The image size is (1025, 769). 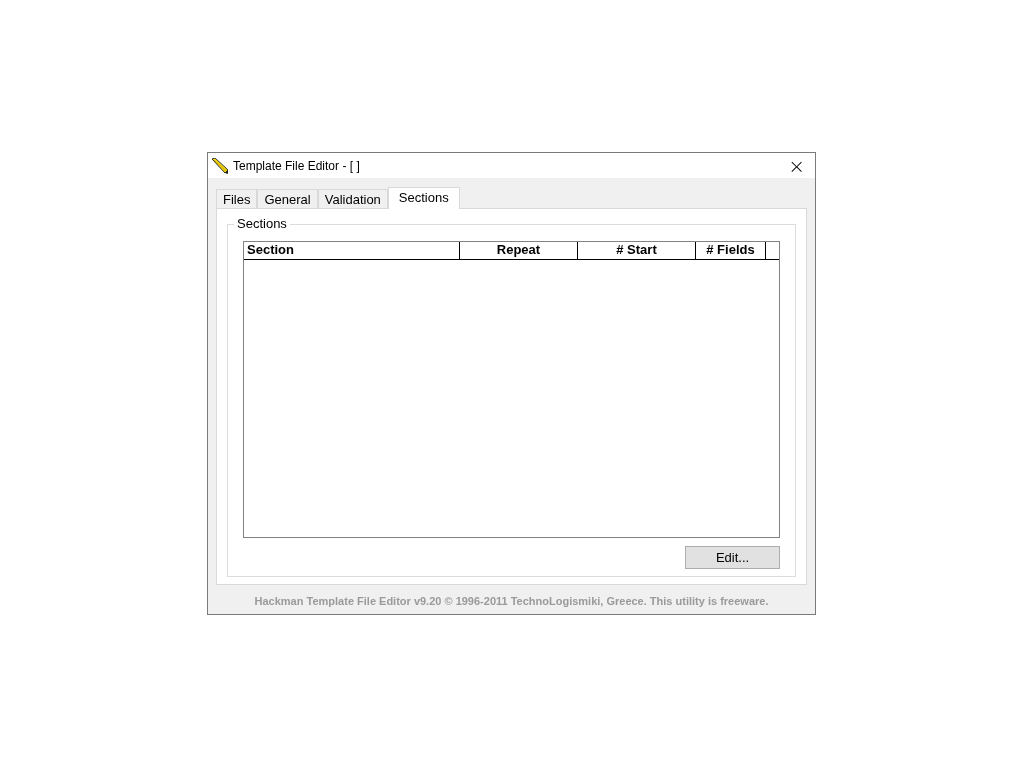 I want to click on pencil-icon, so click(x=220, y=165).